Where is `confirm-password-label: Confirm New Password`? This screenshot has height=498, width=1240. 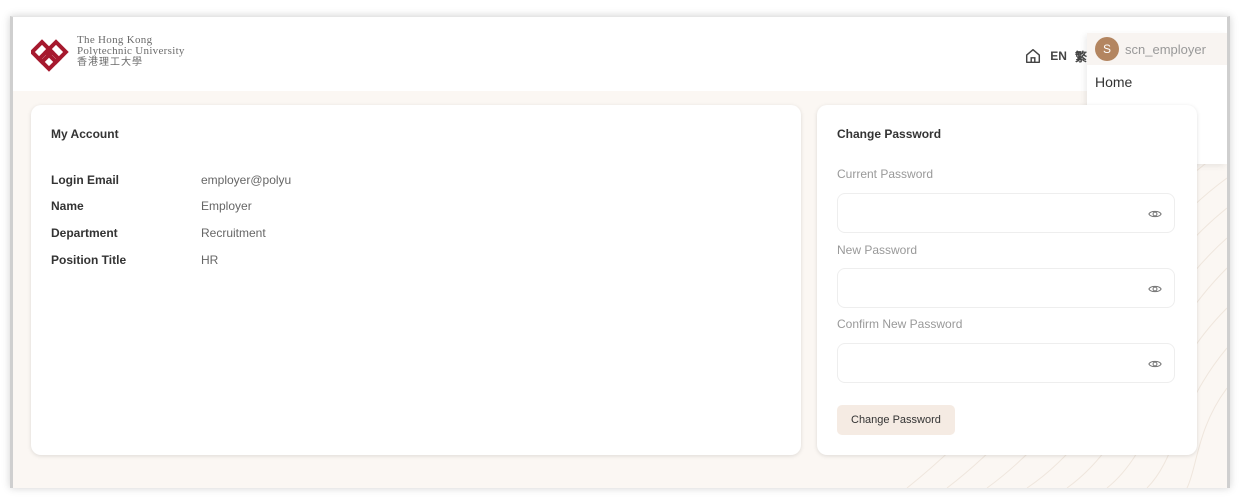
confirm-password-label: Confirm New Password is located at coordinates (900, 324).